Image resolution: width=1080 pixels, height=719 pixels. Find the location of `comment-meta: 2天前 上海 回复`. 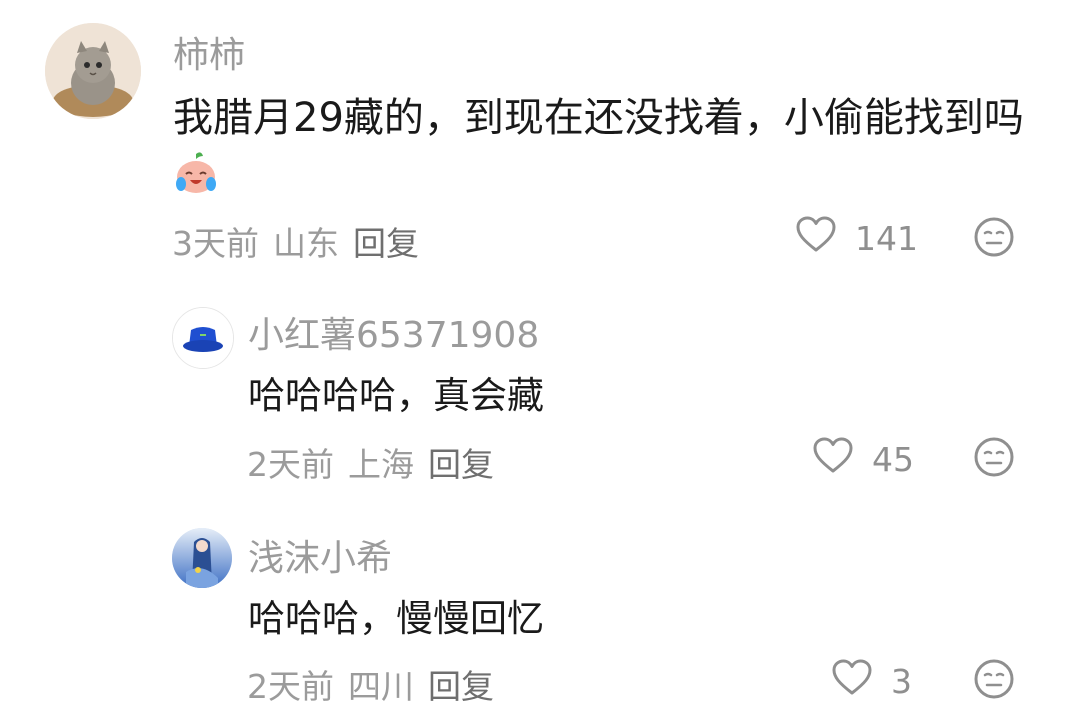

comment-meta: 2天前 上海 回复 is located at coordinates (377, 462).